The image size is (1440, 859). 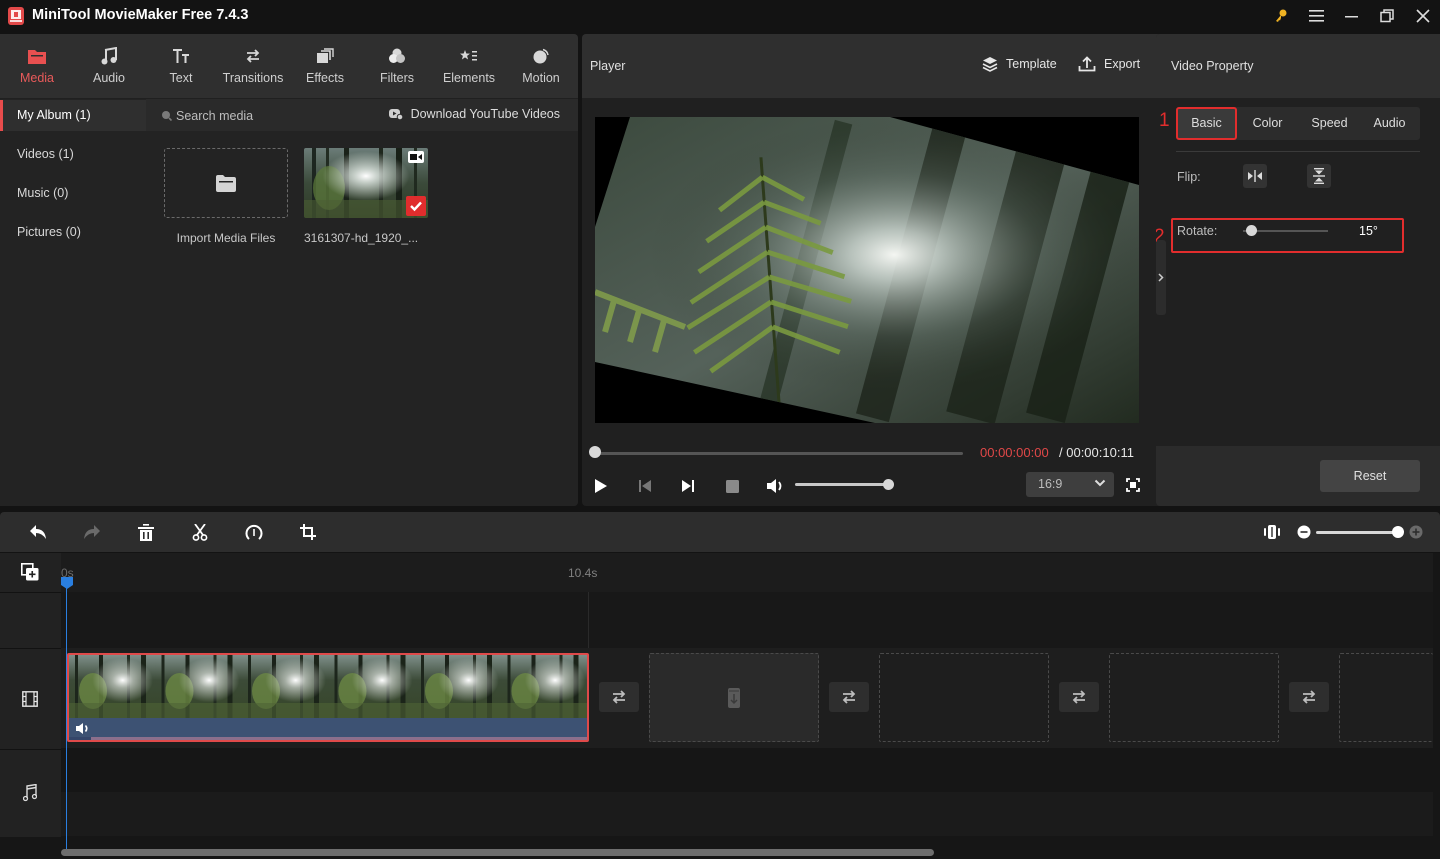 What do you see at coordinates (109, 66) in the screenshot?
I see `tab-audio: Audio` at bounding box center [109, 66].